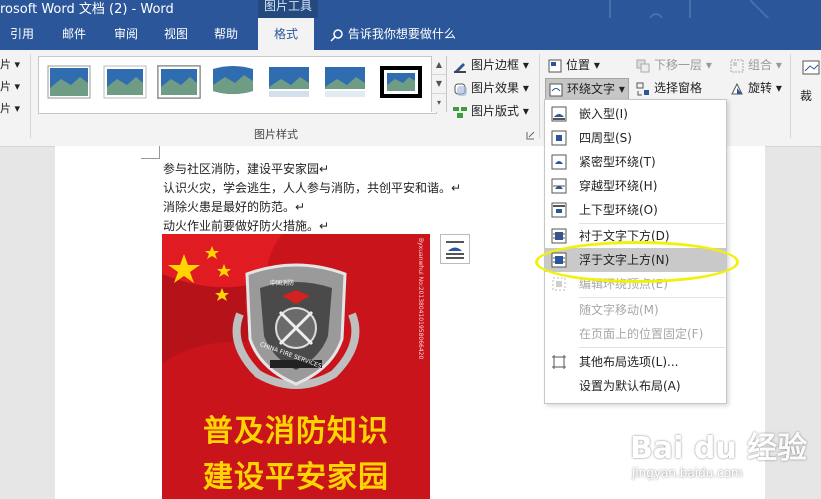  What do you see at coordinates (678, 88) in the screenshot?
I see `selection-pane-label: 选择窗格` at bounding box center [678, 88].